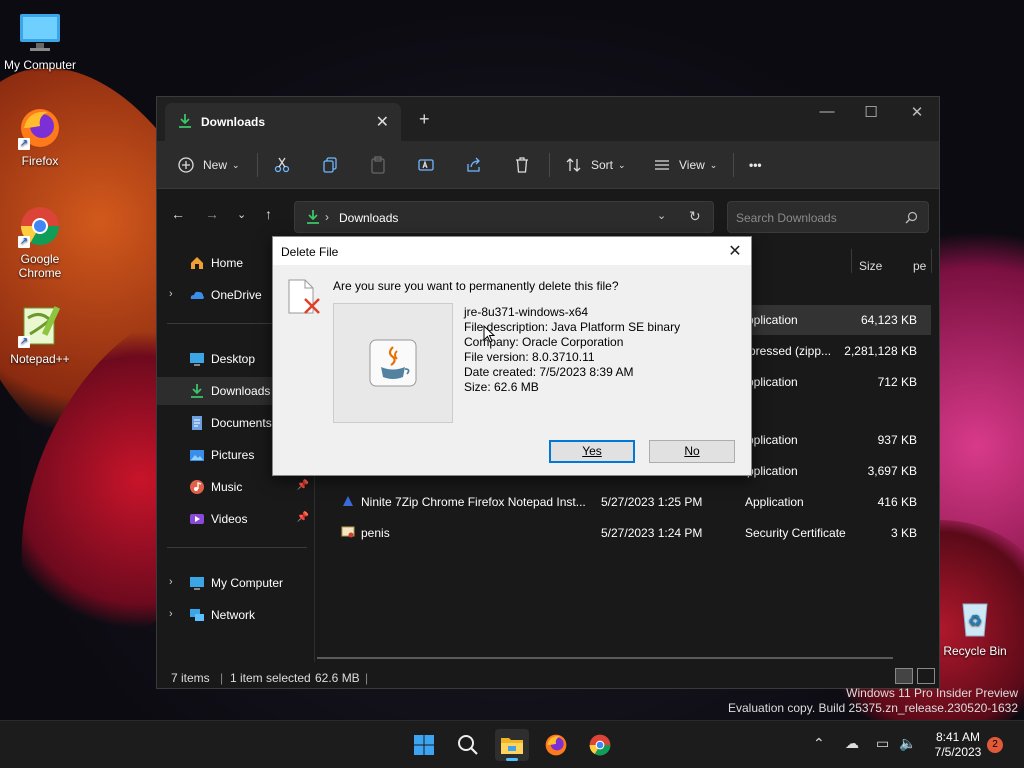  What do you see at coordinates (819, 743) in the screenshot?
I see `show-hidden-icons-chevron: ⌃` at bounding box center [819, 743].